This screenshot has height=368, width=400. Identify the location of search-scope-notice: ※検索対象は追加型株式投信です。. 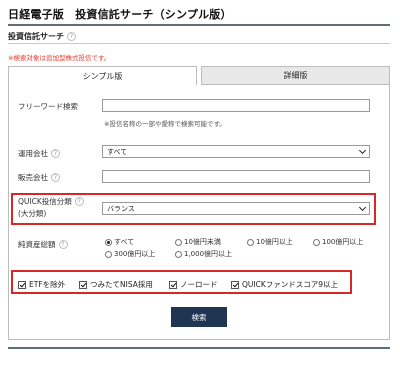
(59, 58).